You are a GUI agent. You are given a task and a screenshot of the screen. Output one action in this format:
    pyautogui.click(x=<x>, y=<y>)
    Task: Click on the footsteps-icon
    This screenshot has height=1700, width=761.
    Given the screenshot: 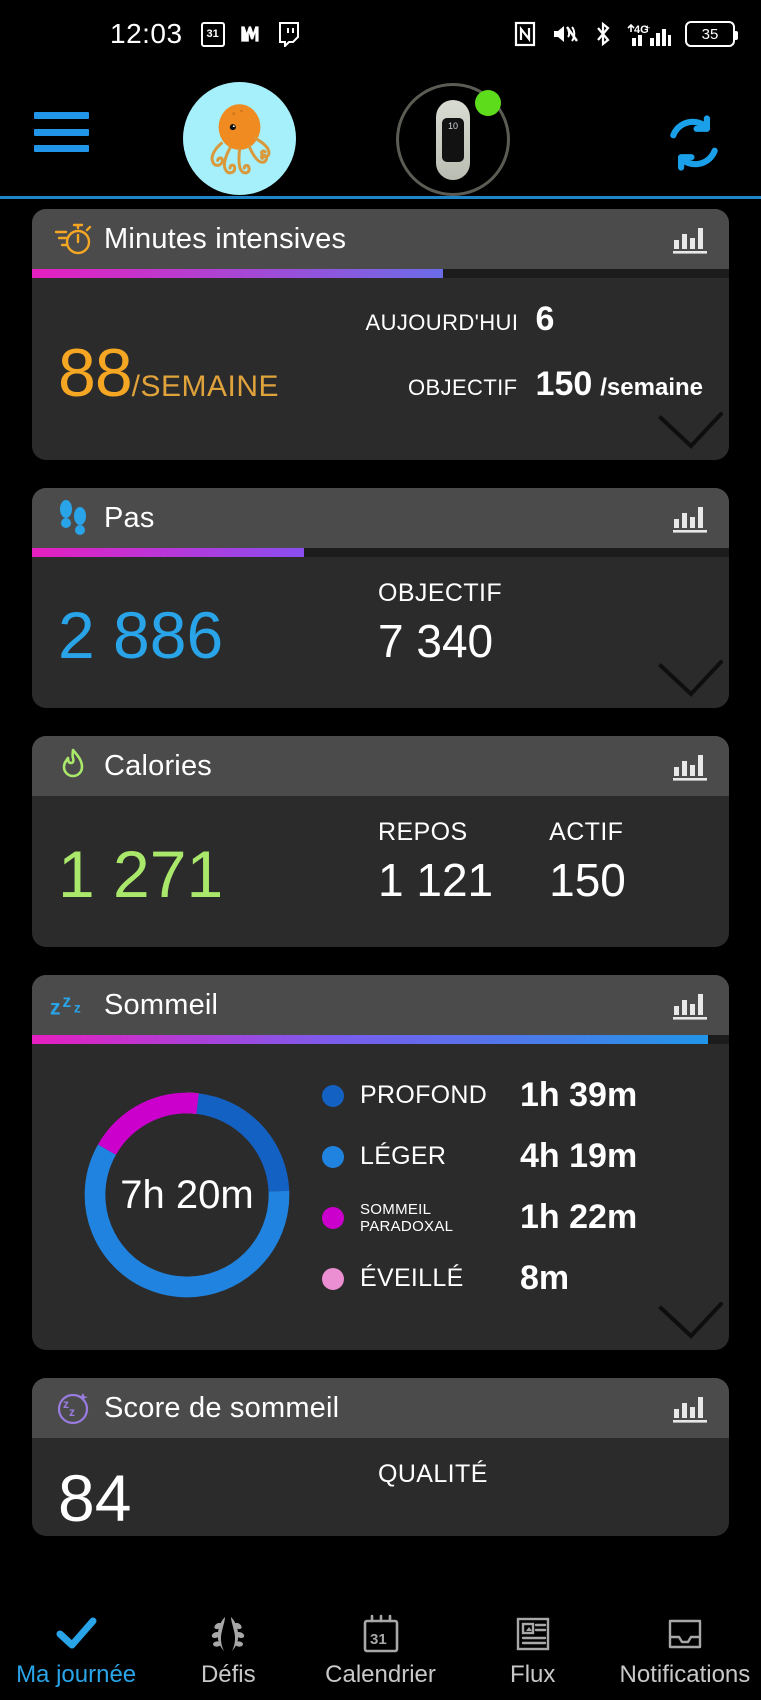 What is the action you would take?
    pyautogui.click(x=73, y=518)
    